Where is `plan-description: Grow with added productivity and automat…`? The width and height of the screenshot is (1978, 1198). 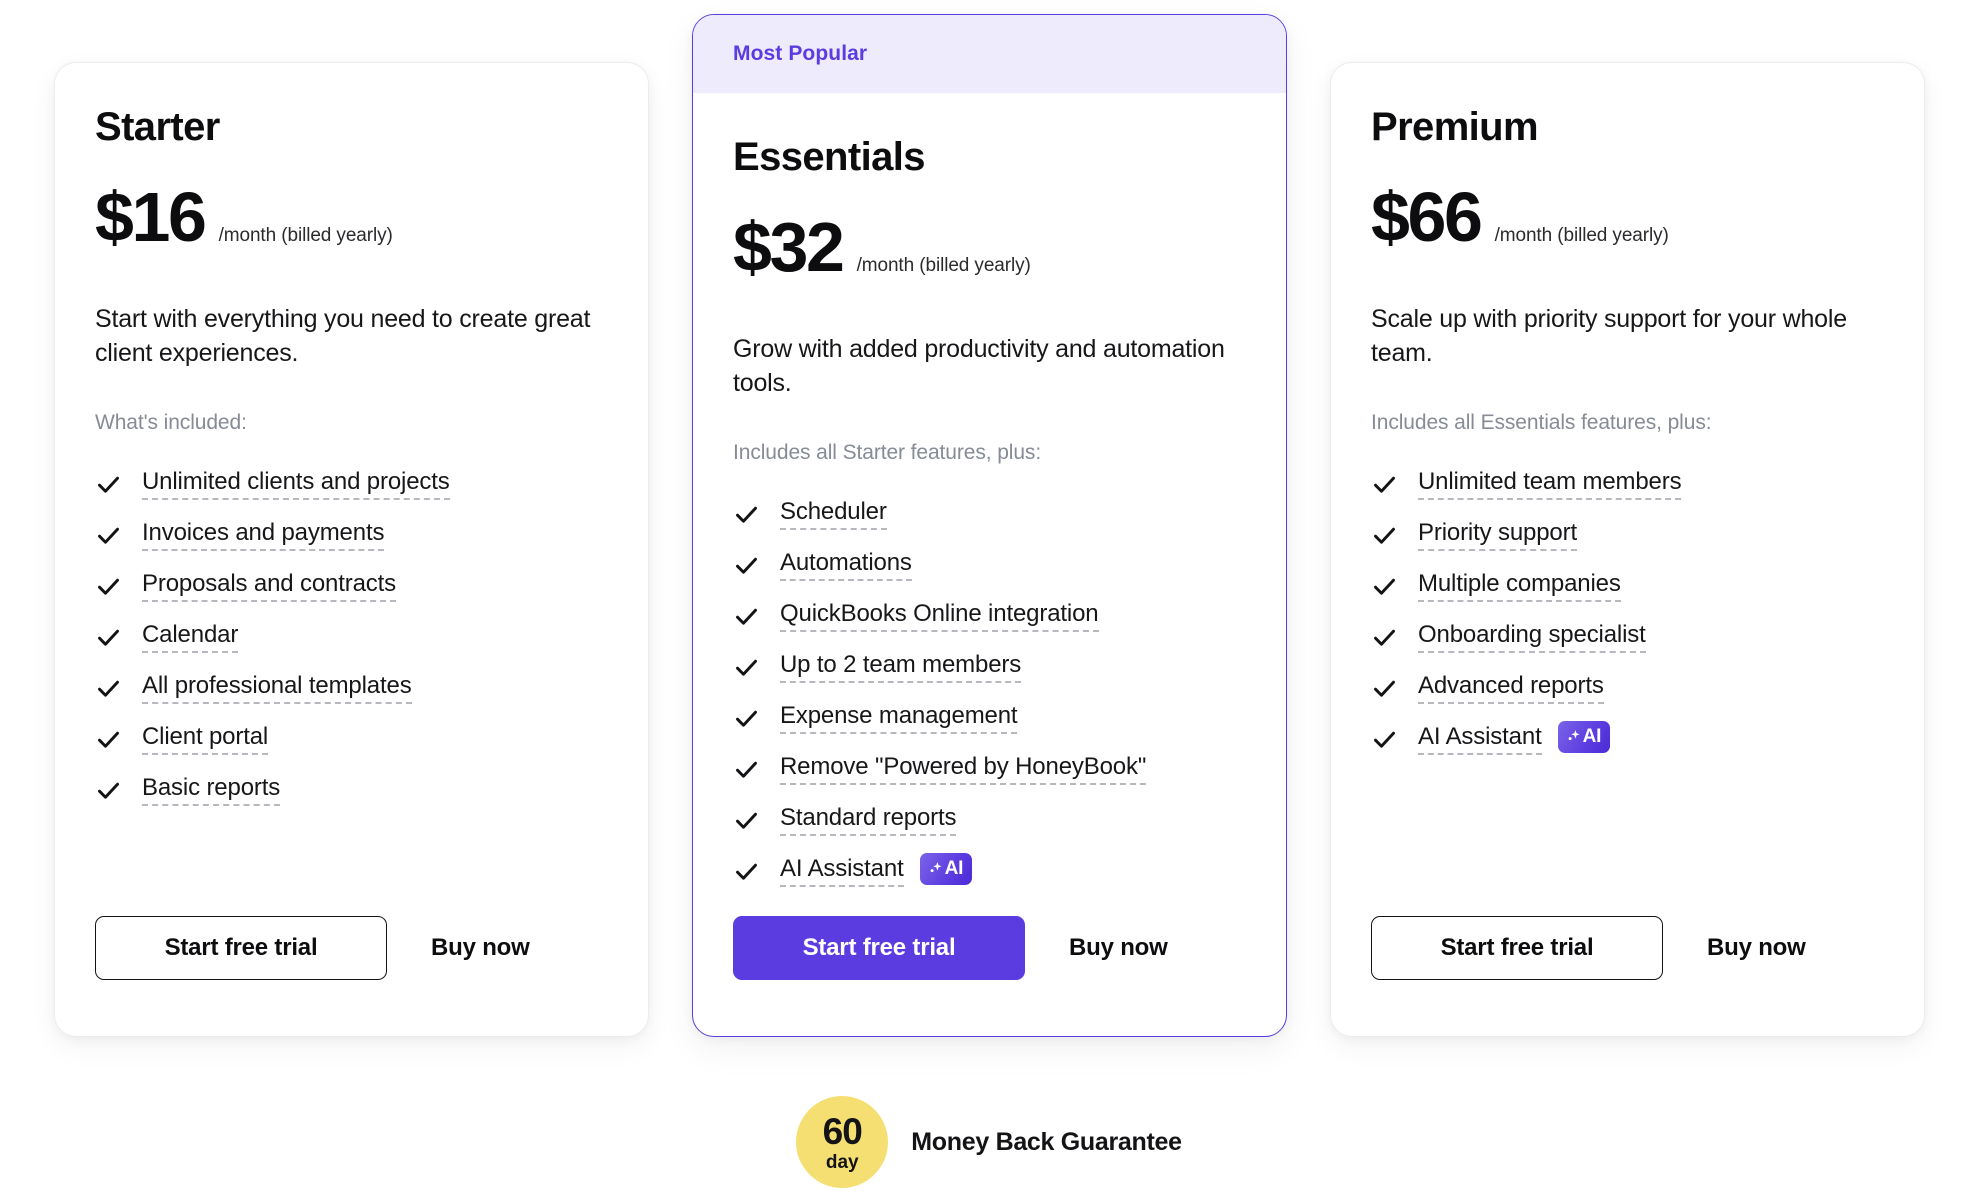 plan-description: Grow with added productivity and automat… is located at coordinates (979, 366).